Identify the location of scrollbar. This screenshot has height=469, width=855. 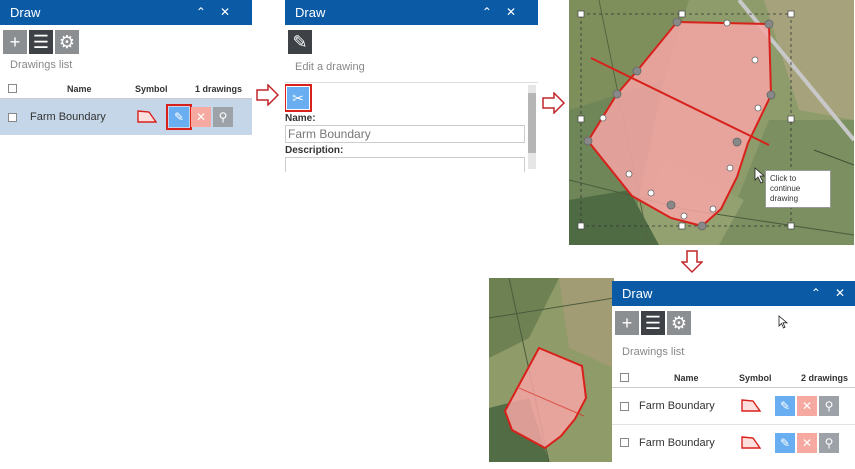
(532, 127).